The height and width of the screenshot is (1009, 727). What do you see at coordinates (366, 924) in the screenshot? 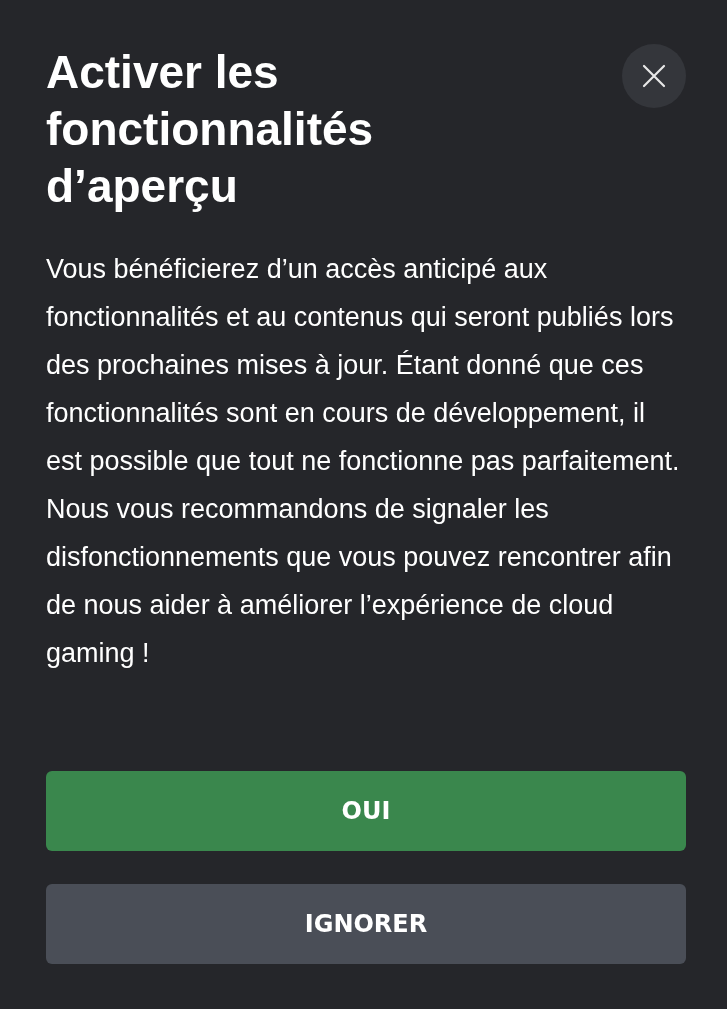
I see `ignore-button: IGNORER` at bounding box center [366, 924].